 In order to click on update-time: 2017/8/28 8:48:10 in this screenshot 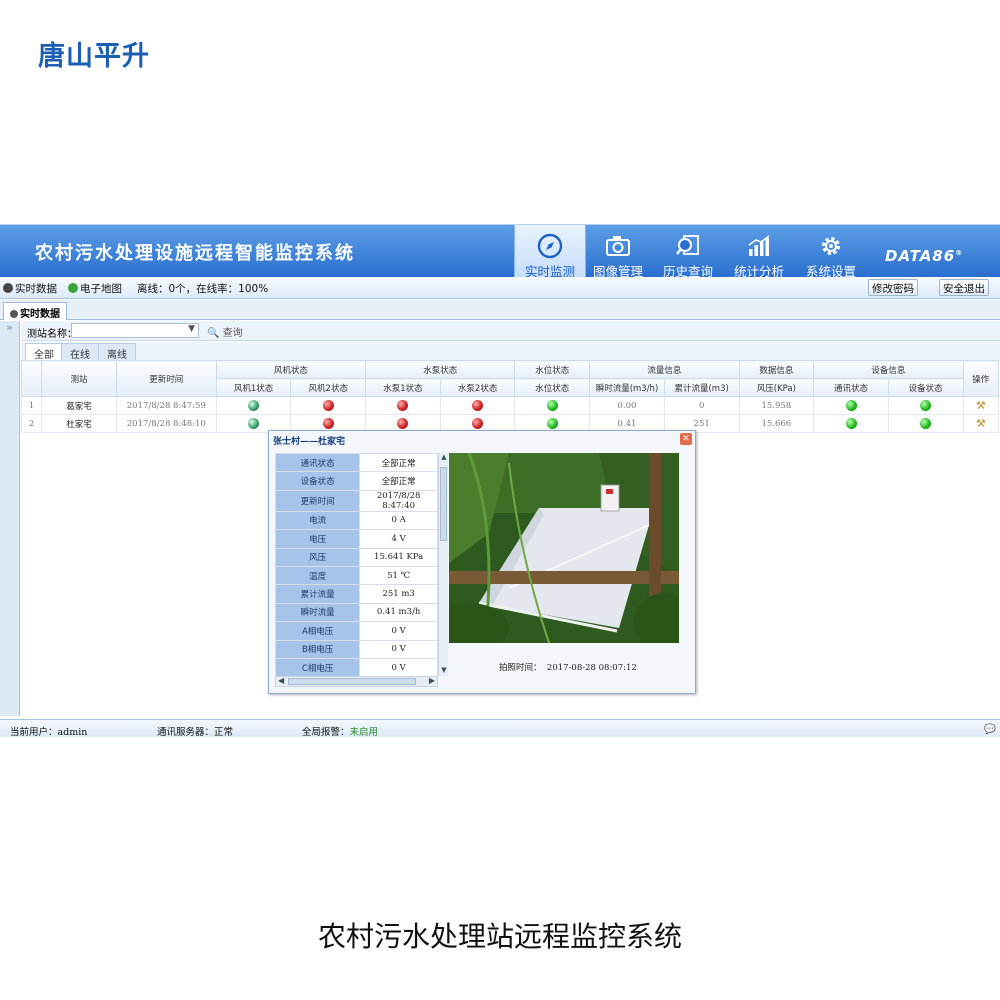, I will do `click(166, 423)`.